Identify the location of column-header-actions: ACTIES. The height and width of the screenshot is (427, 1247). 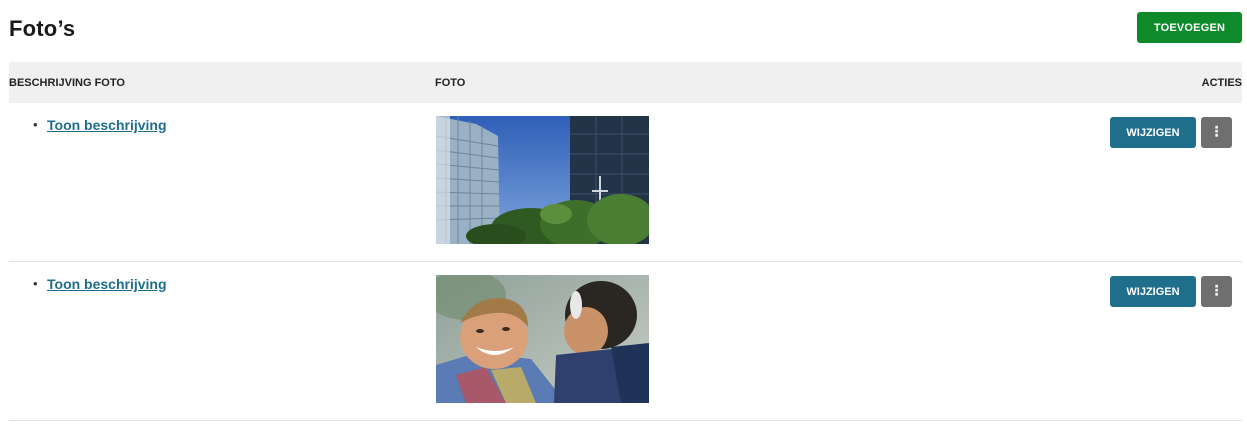
(1221, 83).